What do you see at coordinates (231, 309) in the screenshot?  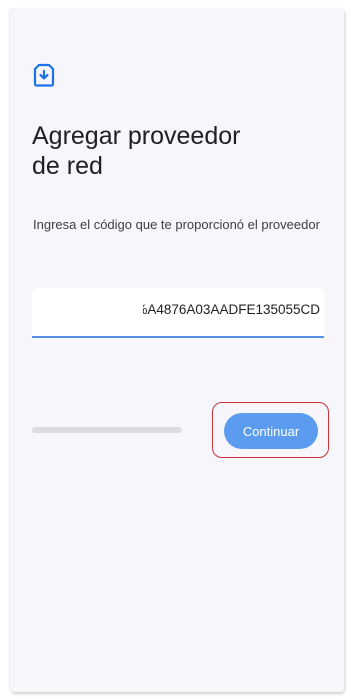 I see `activation-code-input` at bounding box center [231, 309].